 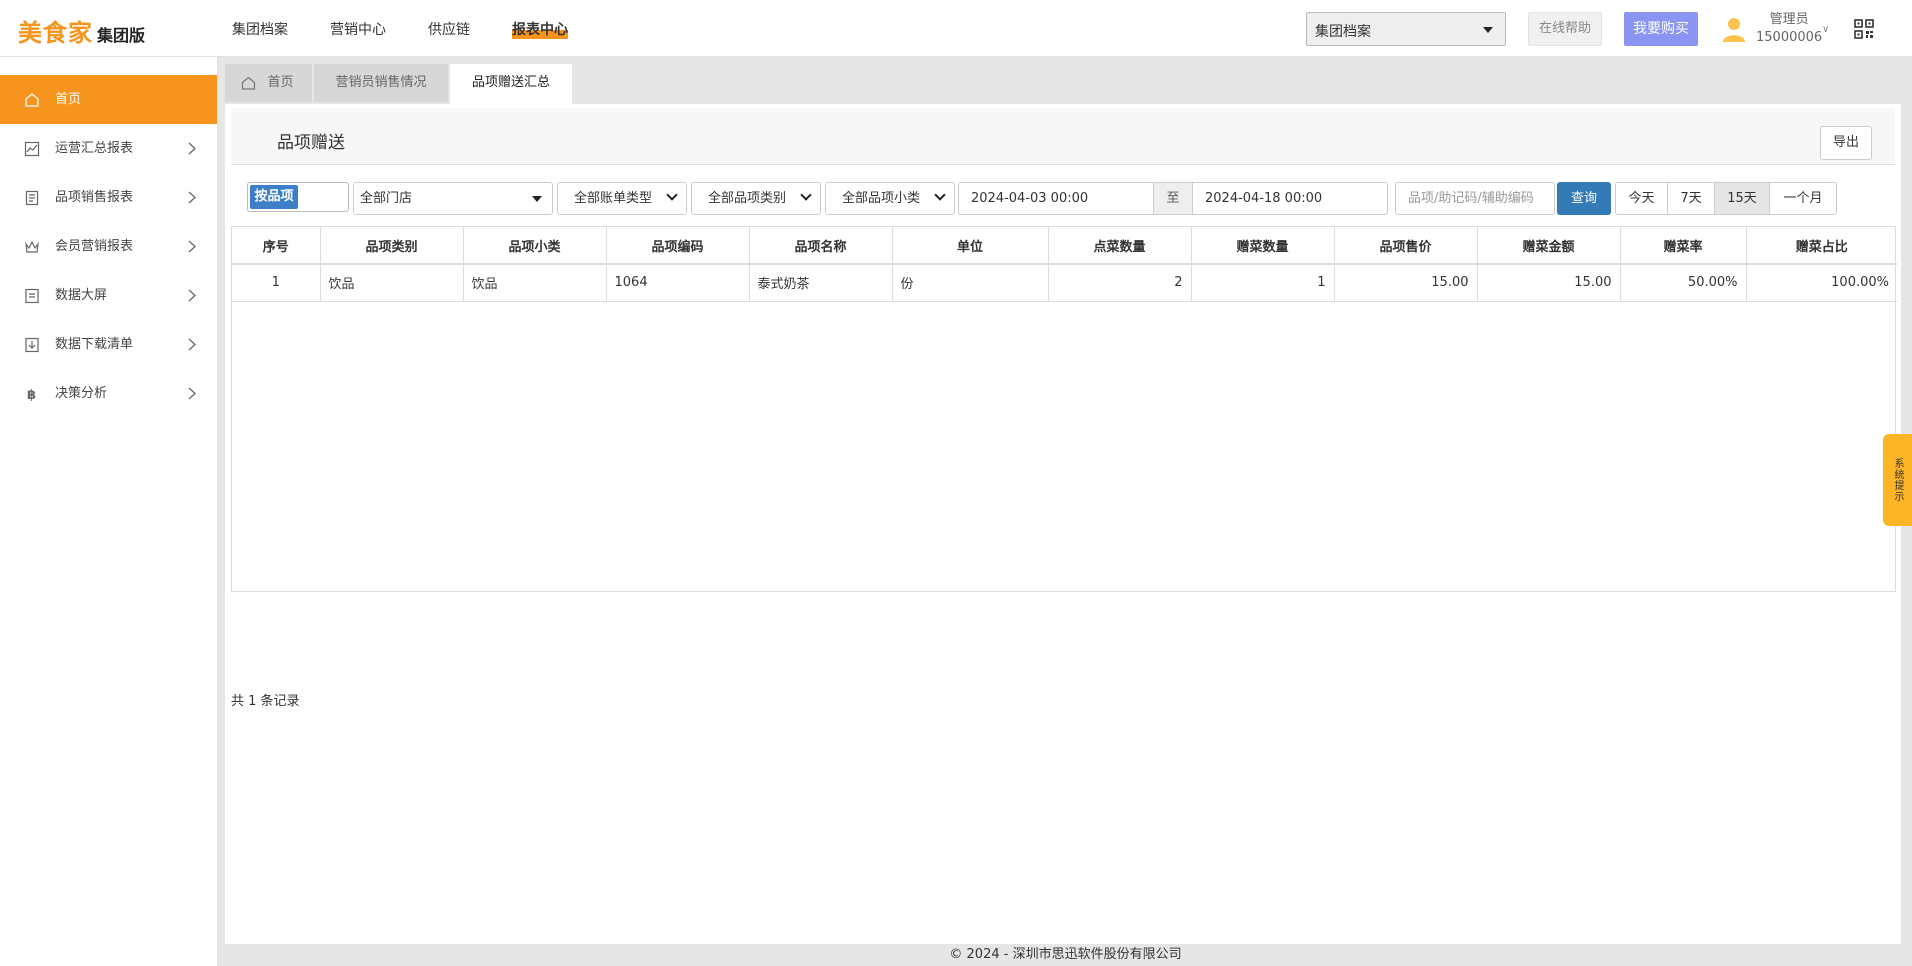 What do you see at coordinates (1821, 246) in the screenshot?
I see `column-header: 赠菜占比` at bounding box center [1821, 246].